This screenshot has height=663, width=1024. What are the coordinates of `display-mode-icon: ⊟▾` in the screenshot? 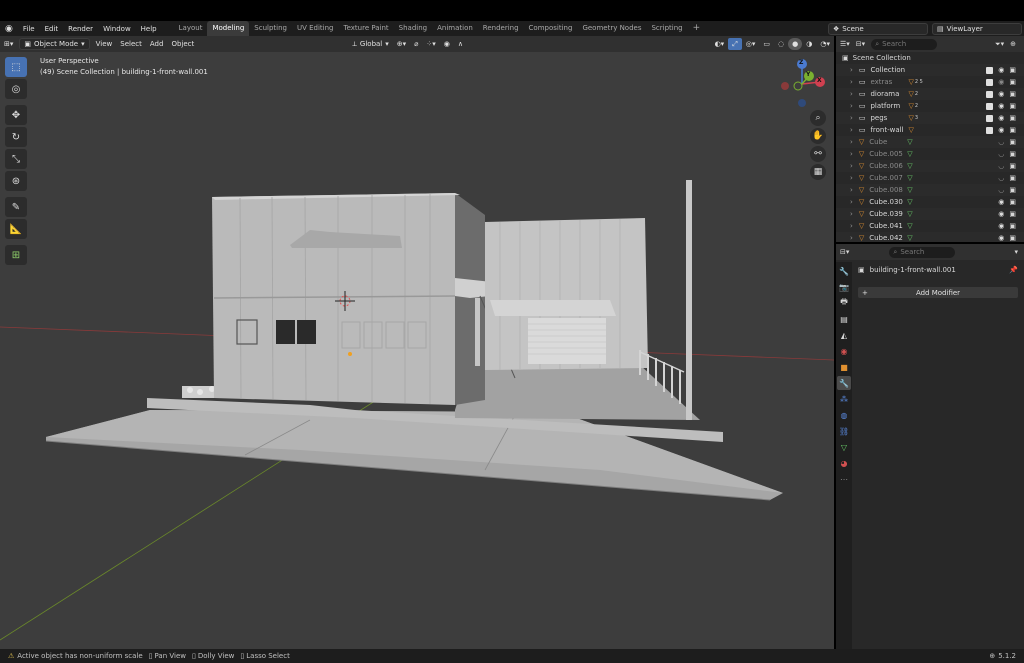 It's located at (860, 44).